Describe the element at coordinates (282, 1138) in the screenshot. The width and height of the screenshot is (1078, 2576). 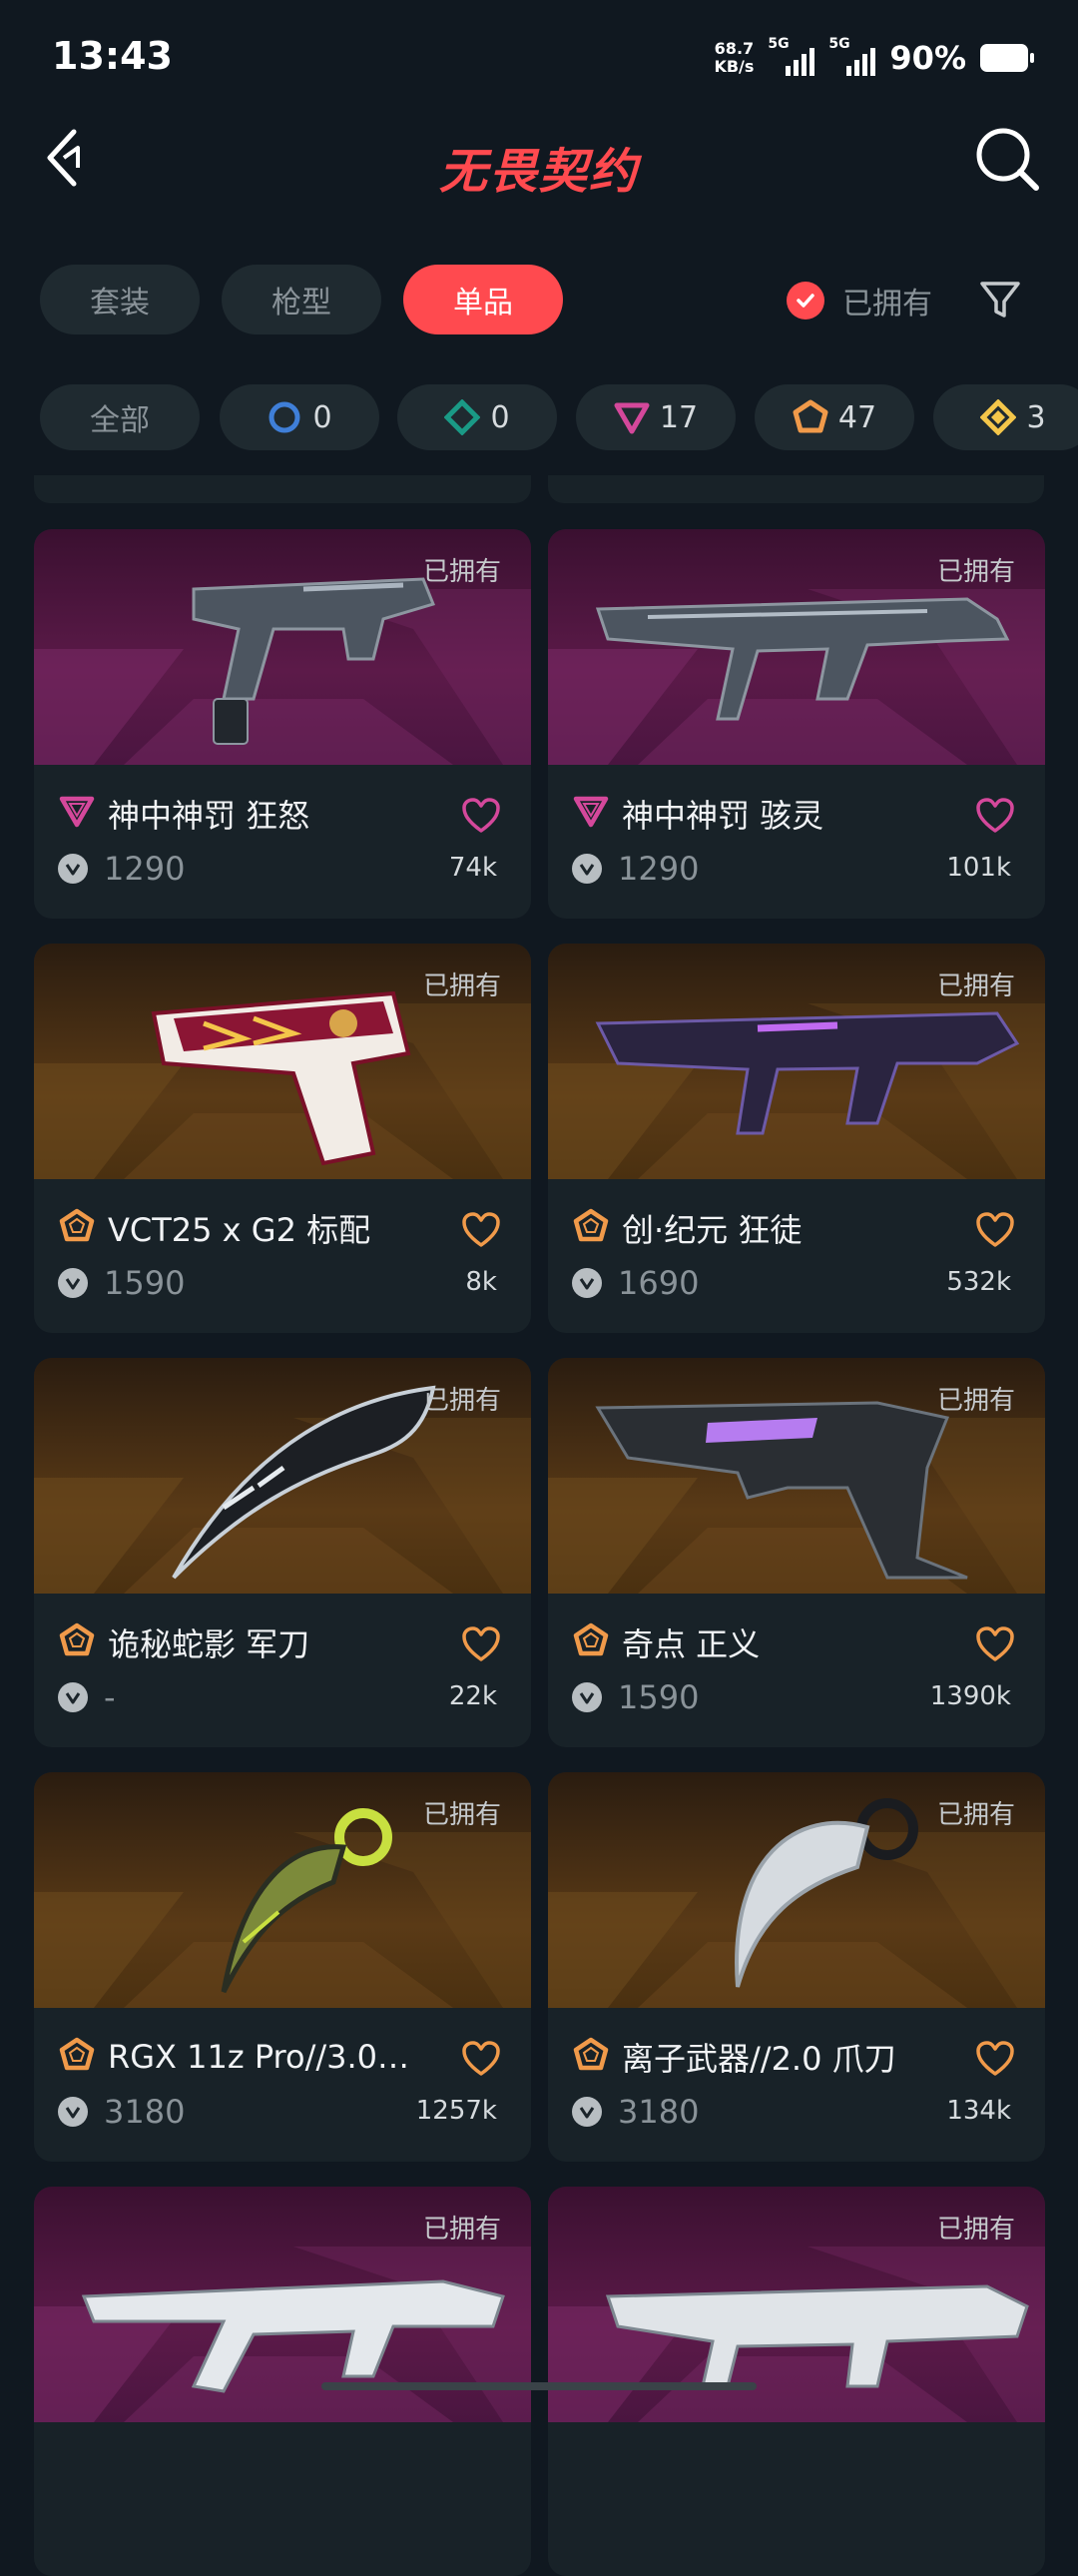
I see `item-card: 已拥有 VCT25 x G2 标配 1590 8k` at that location.